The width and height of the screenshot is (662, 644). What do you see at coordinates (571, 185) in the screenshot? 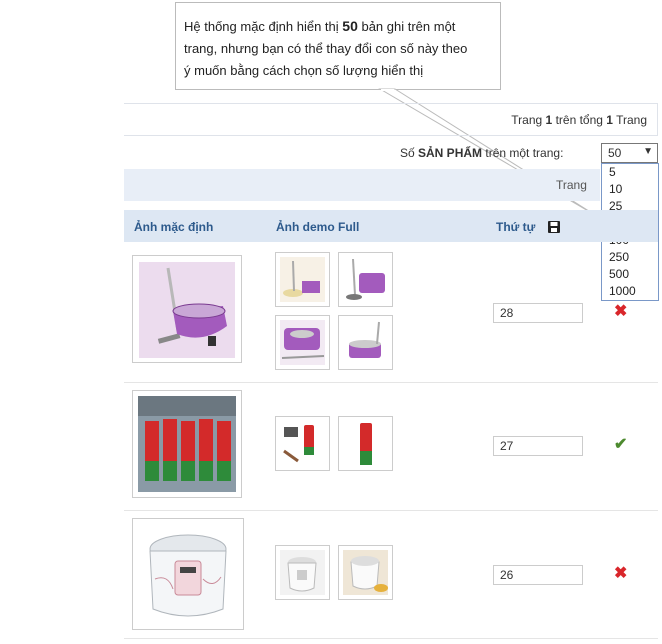
I see `pagination-bar-label: Trang` at bounding box center [571, 185].